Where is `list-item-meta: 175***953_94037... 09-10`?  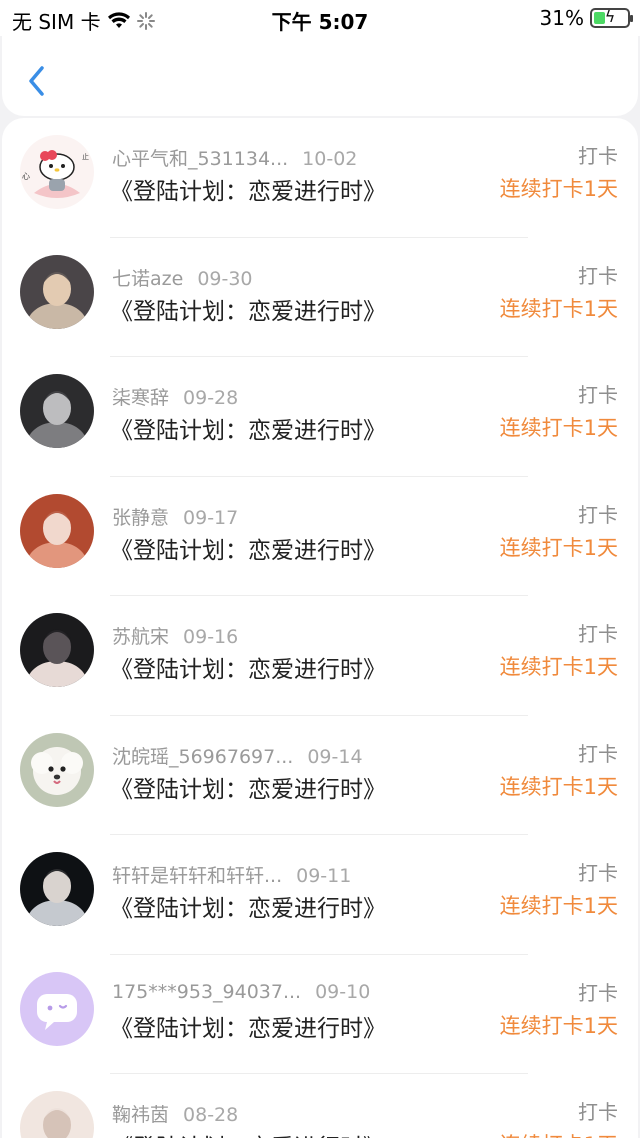
list-item-meta: 175***953_94037... 09-10 is located at coordinates (241, 992).